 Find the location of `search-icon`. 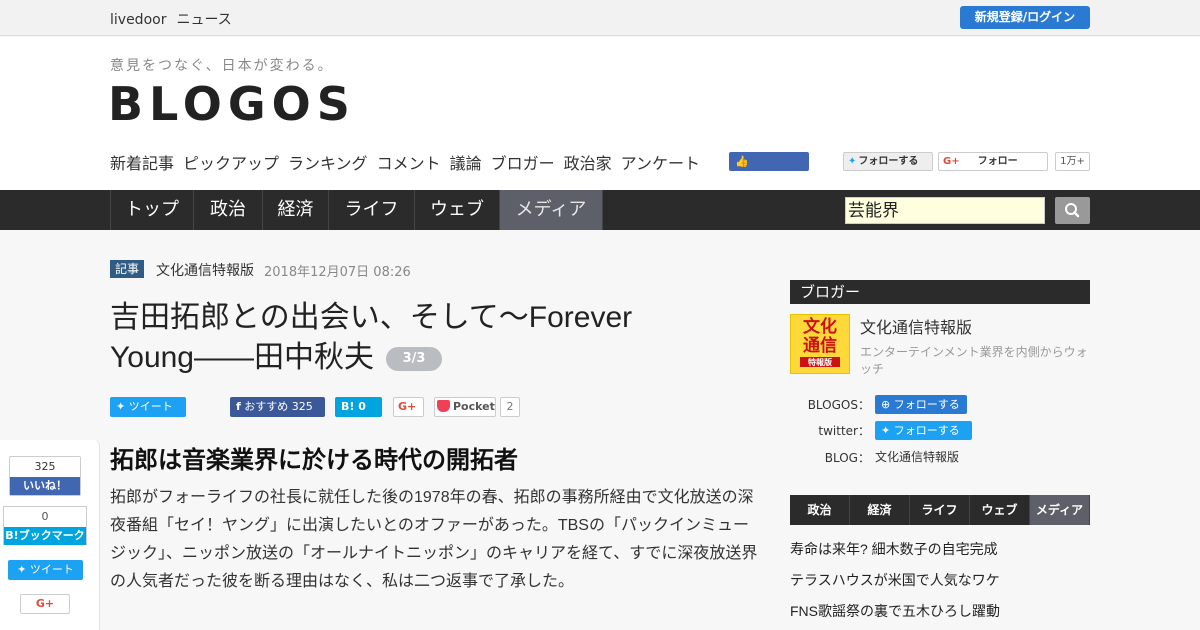

search-icon is located at coordinates (1072, 210).